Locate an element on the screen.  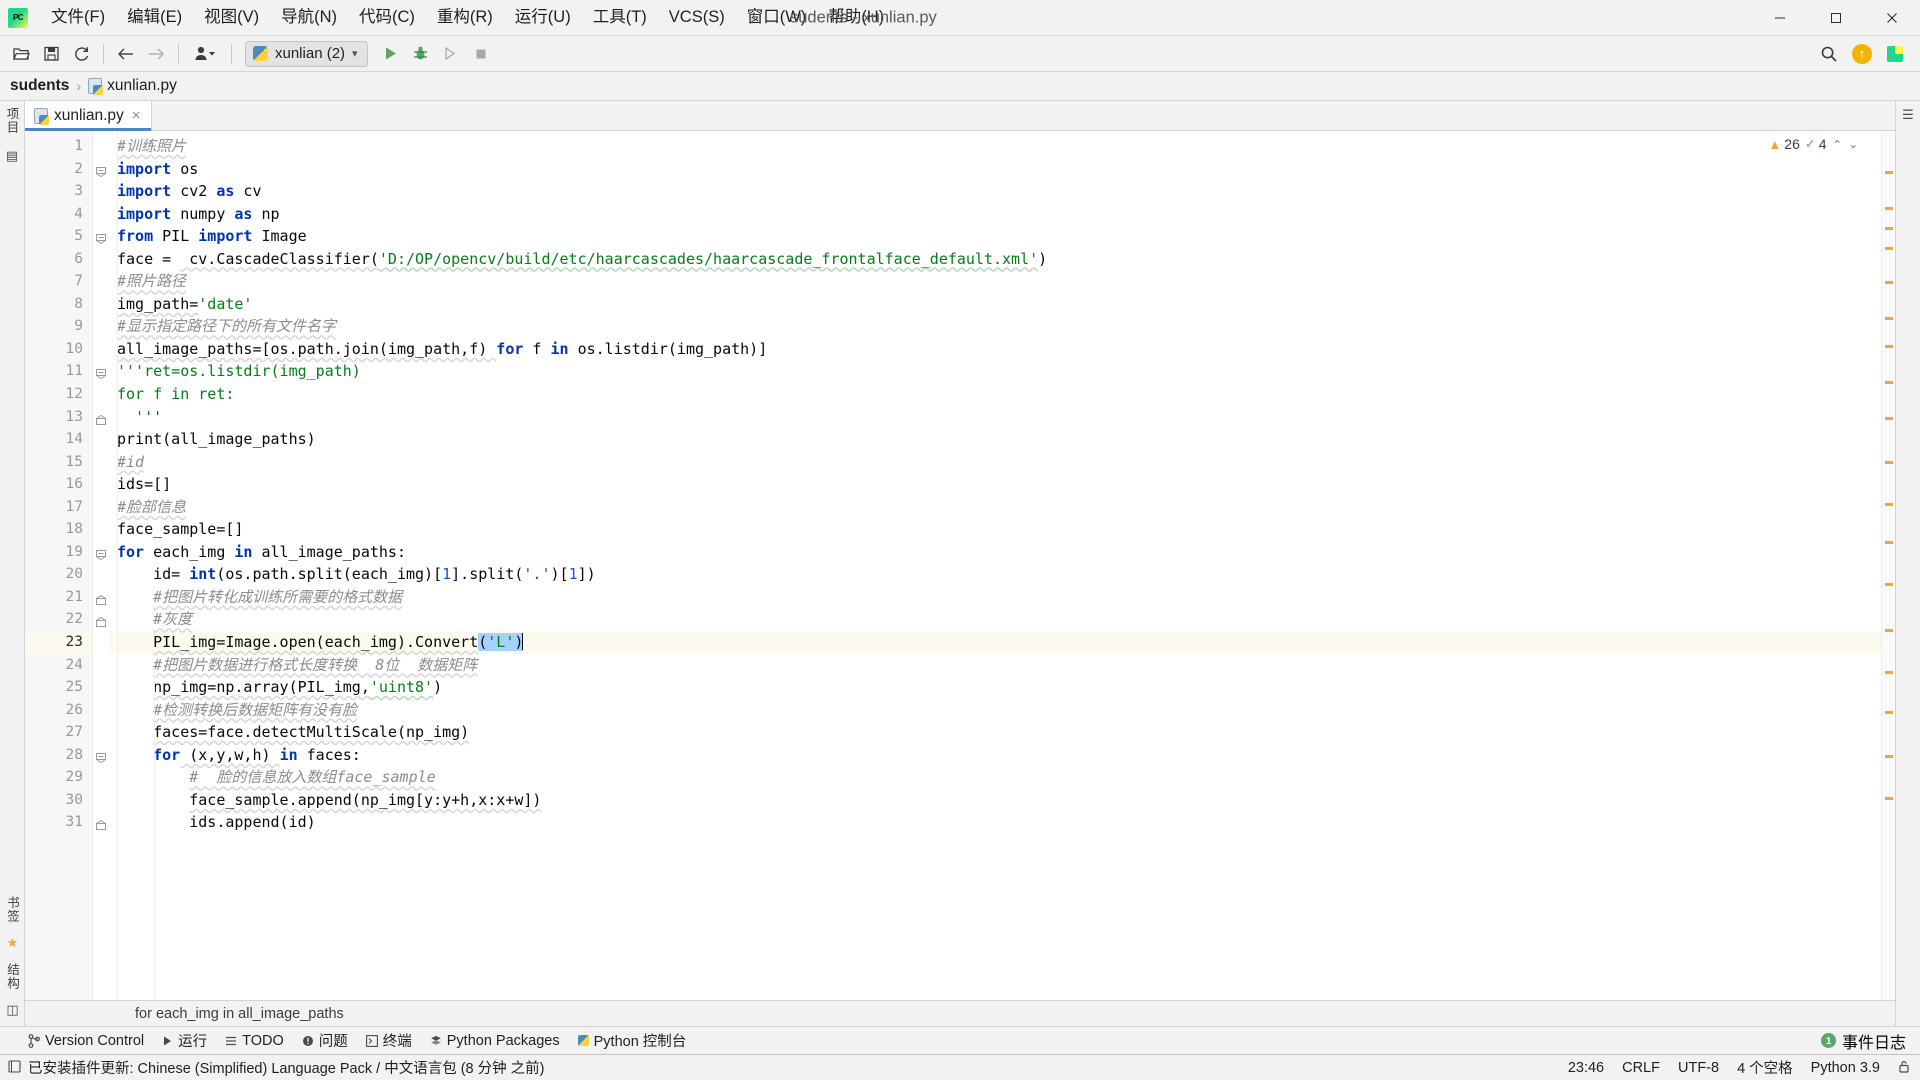
line-number: 26 is located at coordinates (58, 710).